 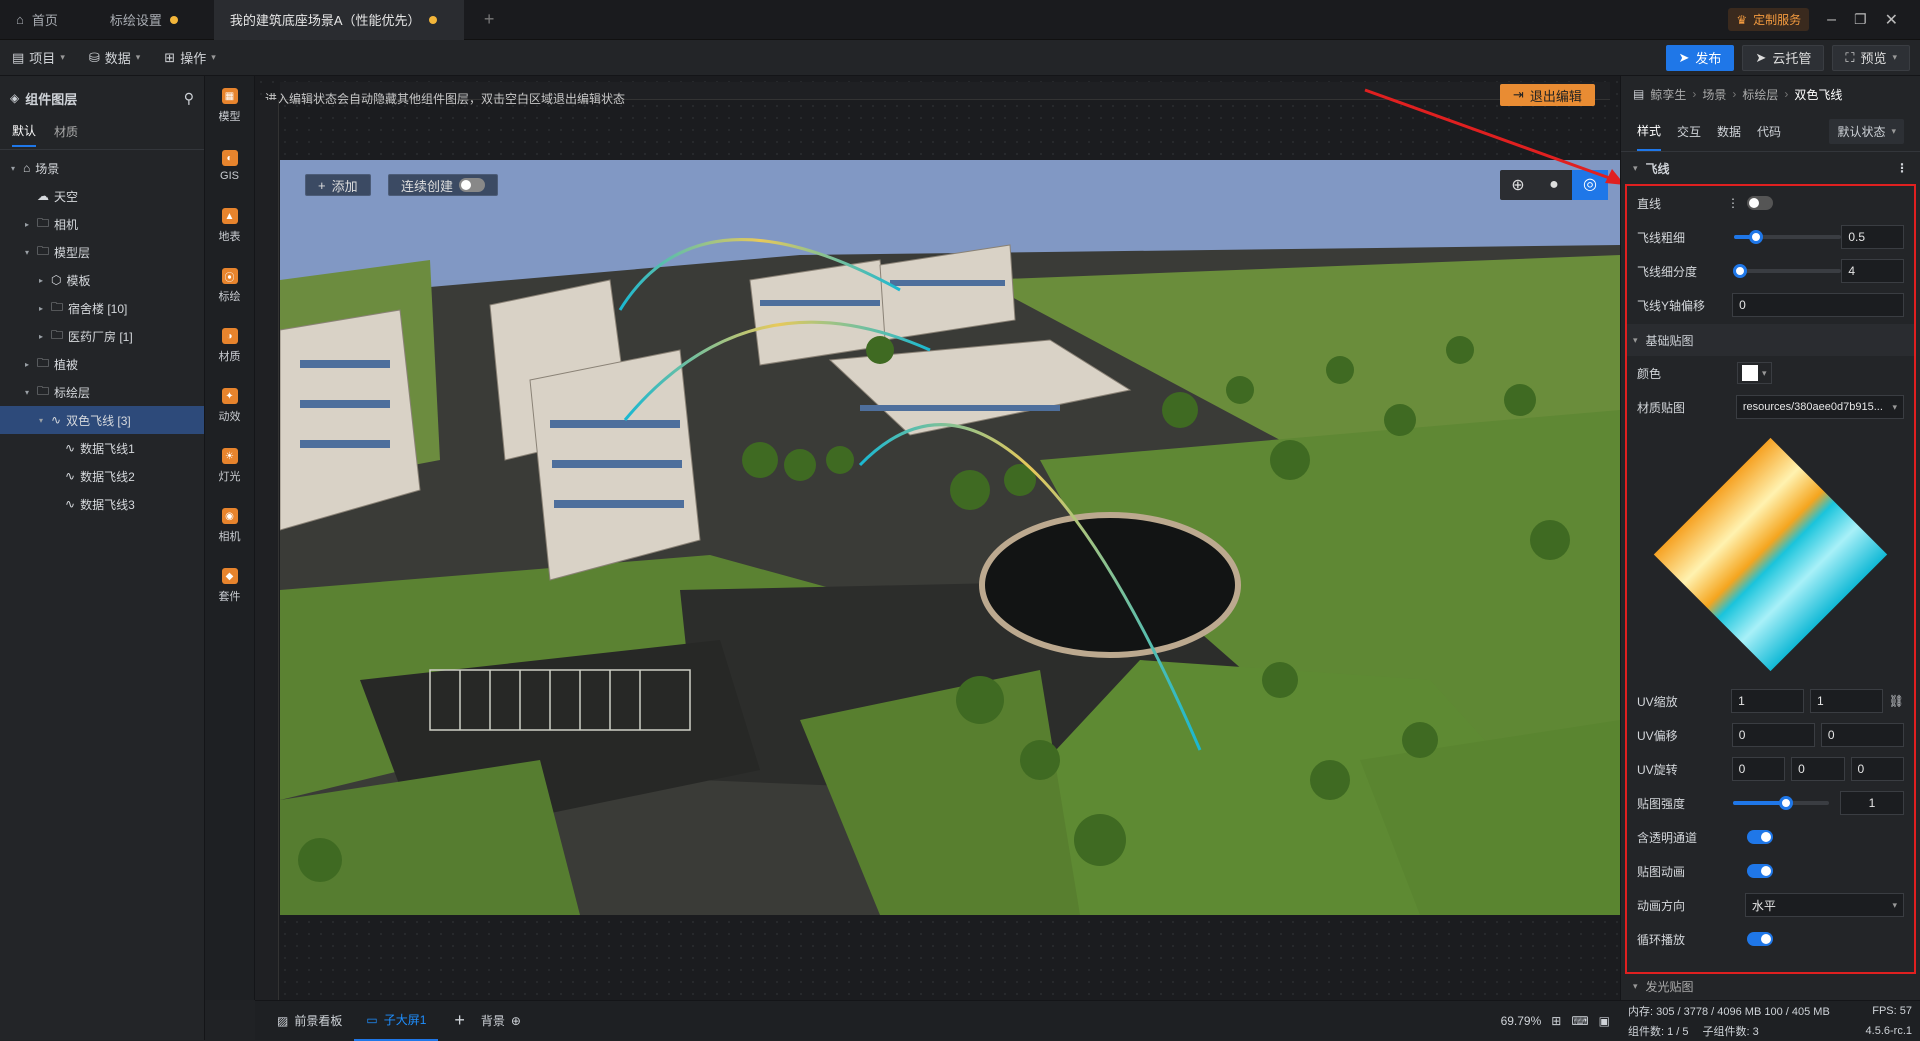 What do you see at coordinates (489, 19) in the screenshot?
I see `add-tab-icon: +` at bounding box center [489, 19].